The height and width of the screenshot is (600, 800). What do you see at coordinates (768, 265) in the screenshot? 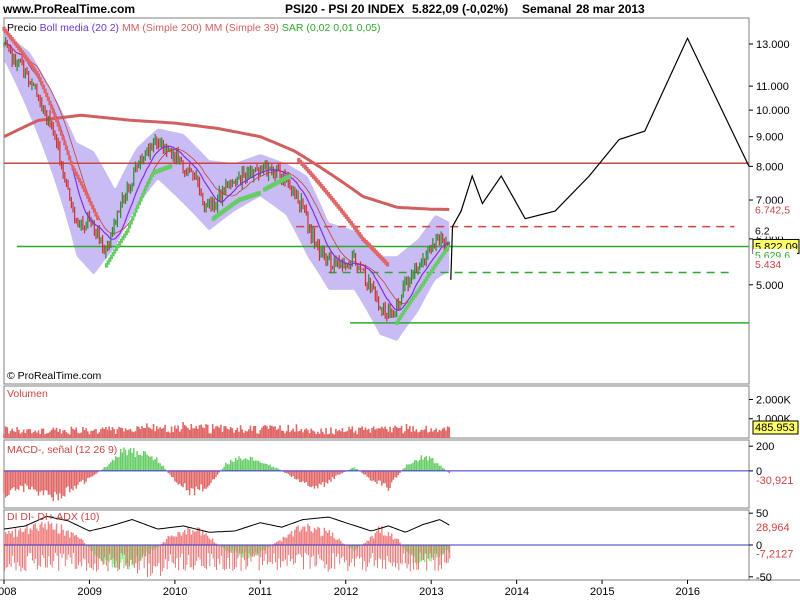
I see `value-label: 5.434` at bounding box center [768, 265].